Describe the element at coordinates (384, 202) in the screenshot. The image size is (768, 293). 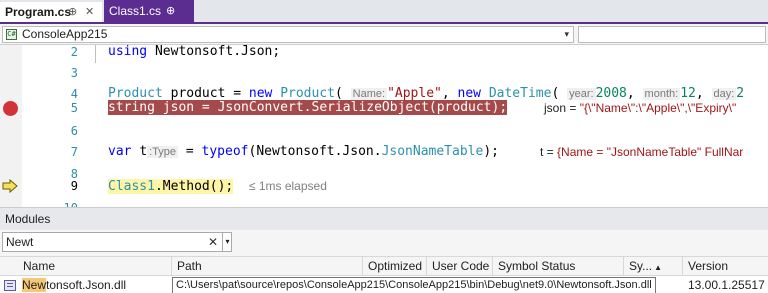
I see `code-line: 10` at that location.